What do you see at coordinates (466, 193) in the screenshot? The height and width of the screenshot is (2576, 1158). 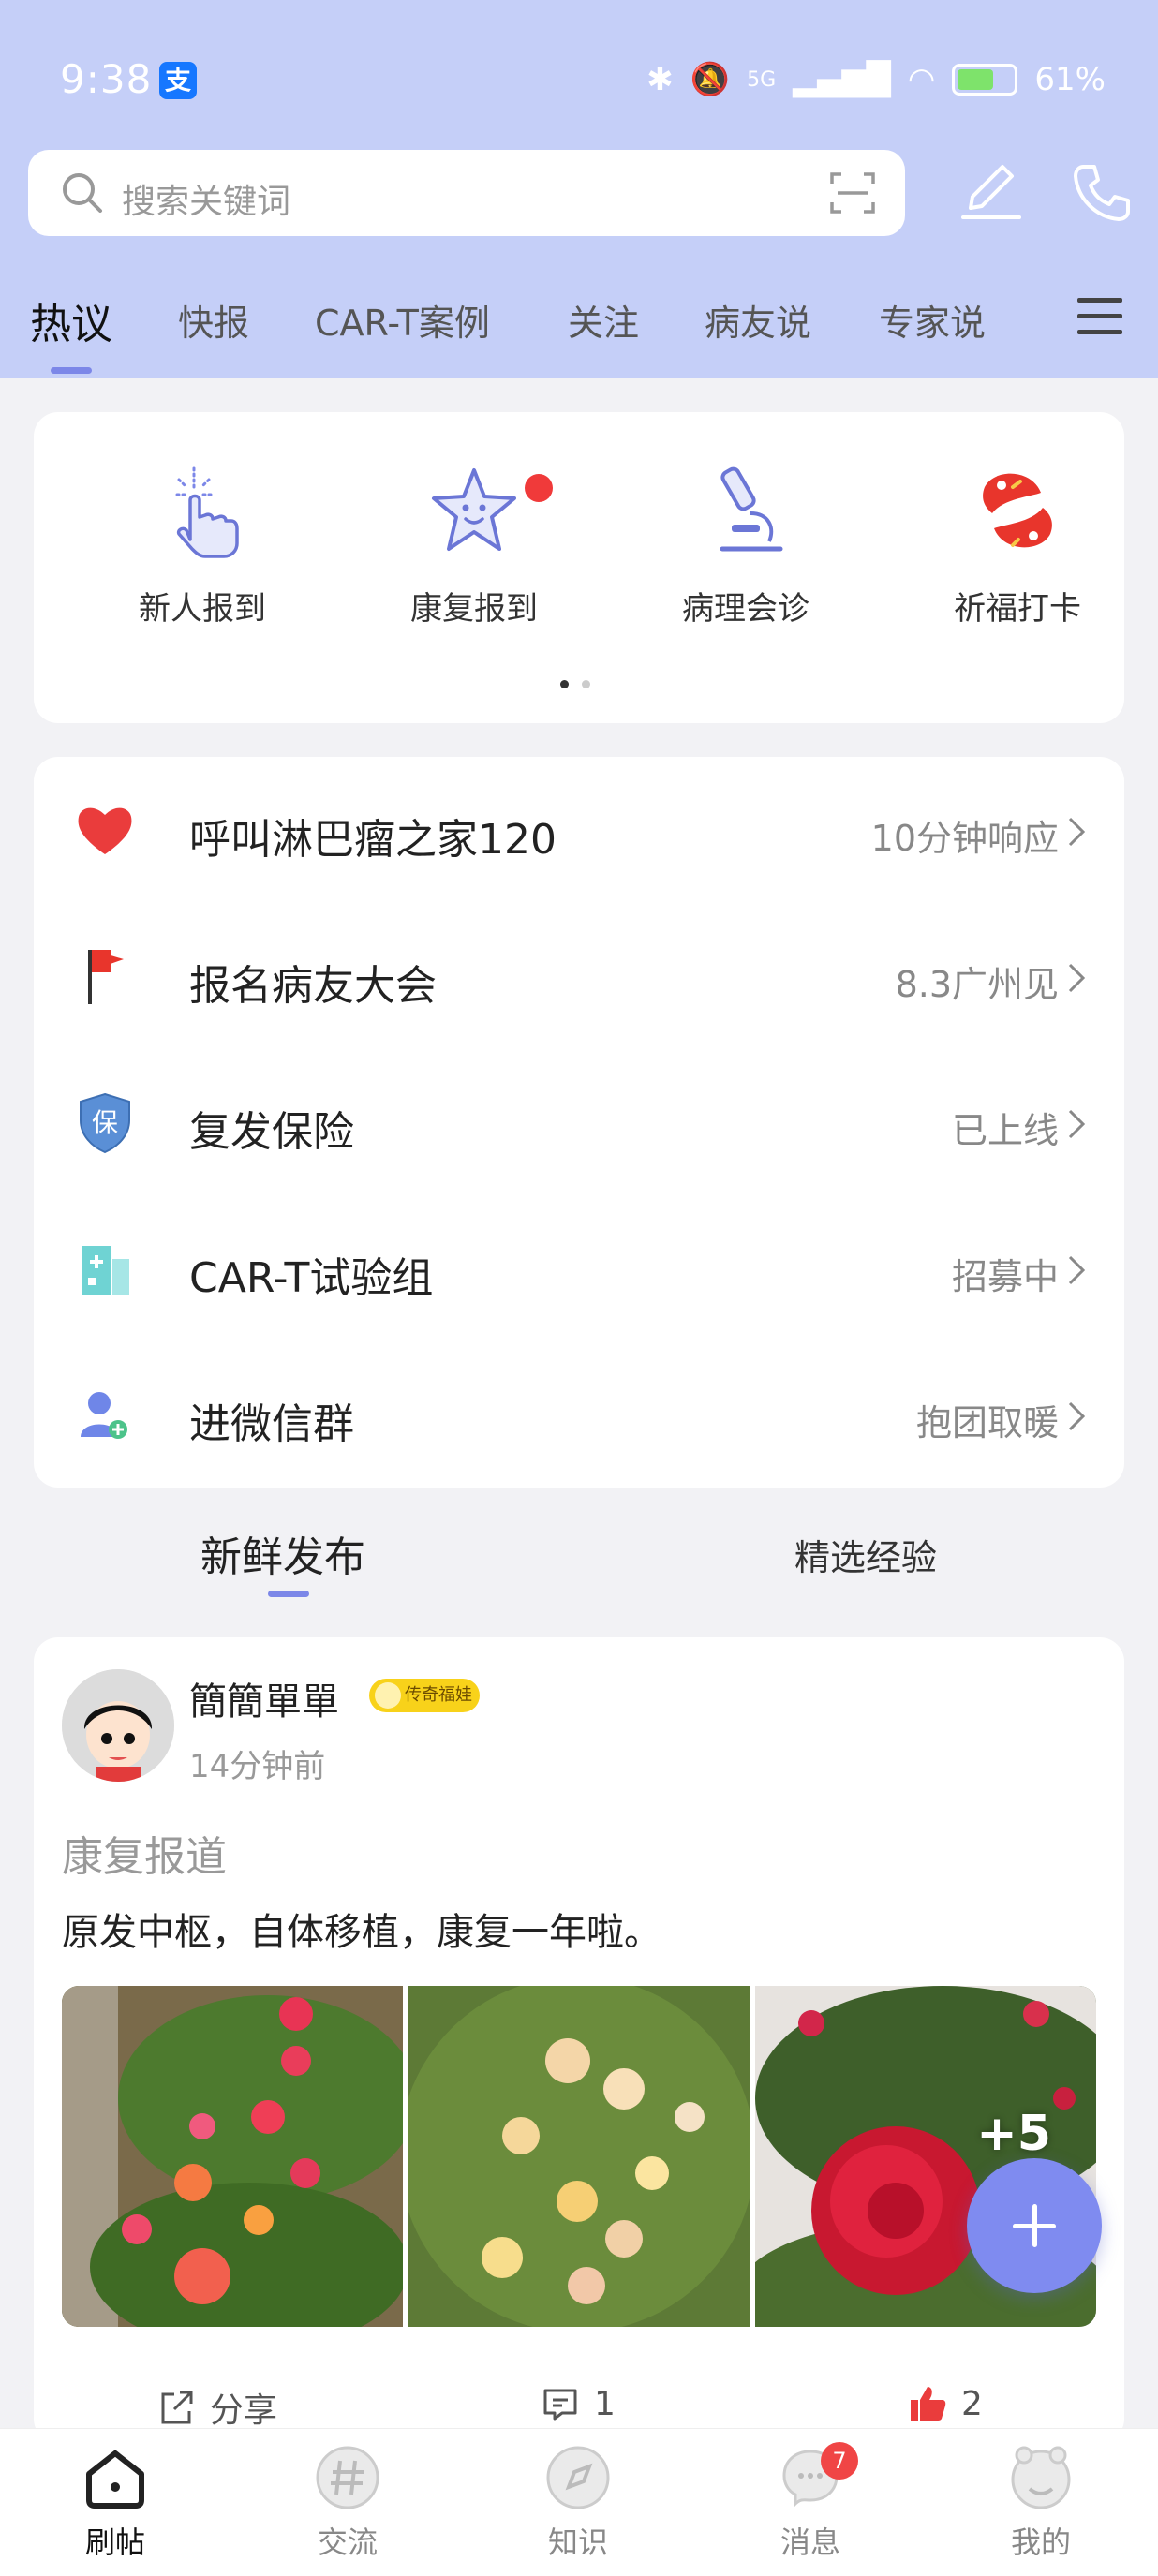 I see `search-bar: 搜索关键词` at bounding box center [466, 193].